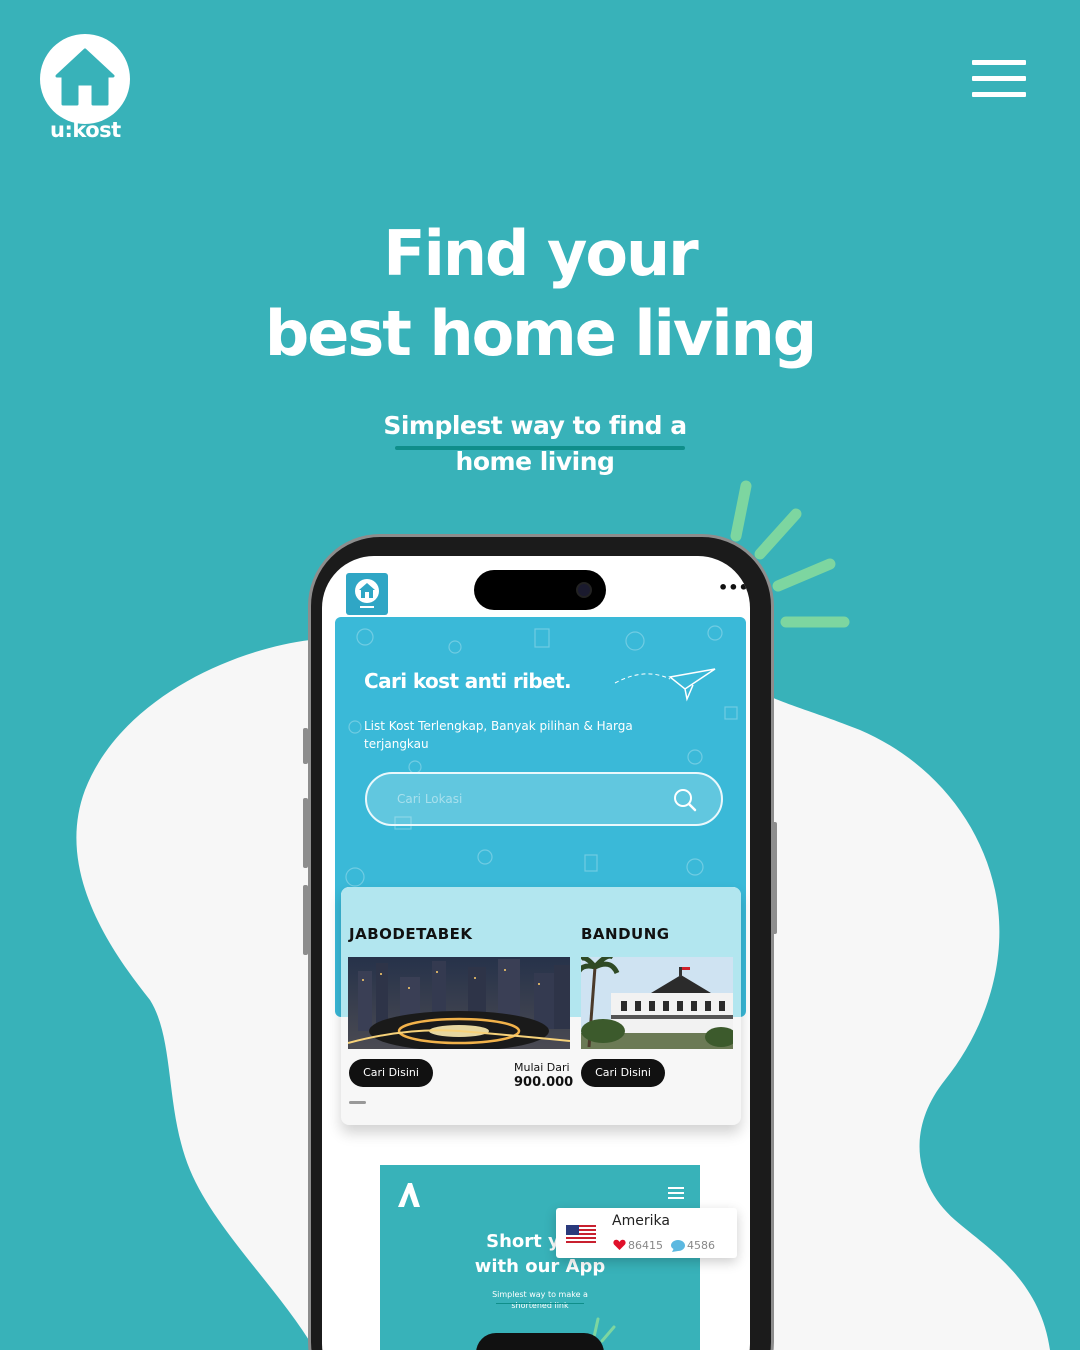 The width and height of the screenshot is (1080, 1350). Describe the element at coordinates (623, 1073) in the screenshot. I see `cari-disini-button-bandung: Cari Disini` at that location.